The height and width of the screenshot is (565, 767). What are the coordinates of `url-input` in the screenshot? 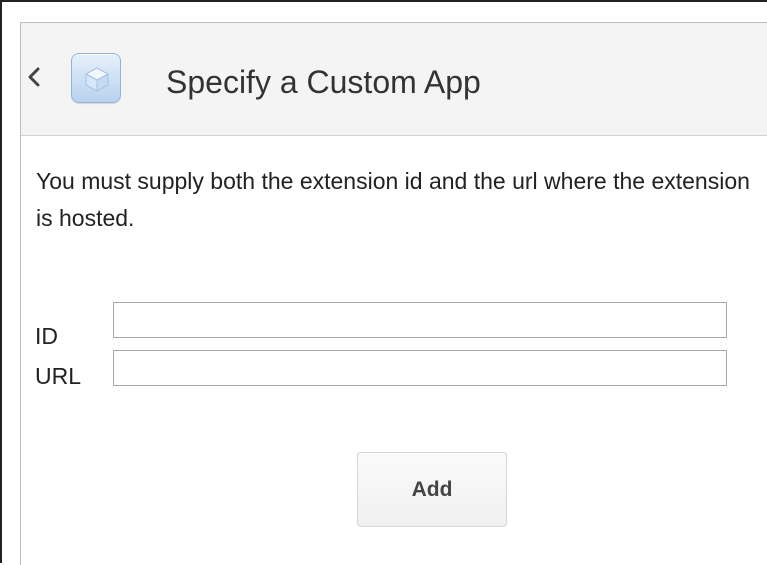 It's located at (420, 368).